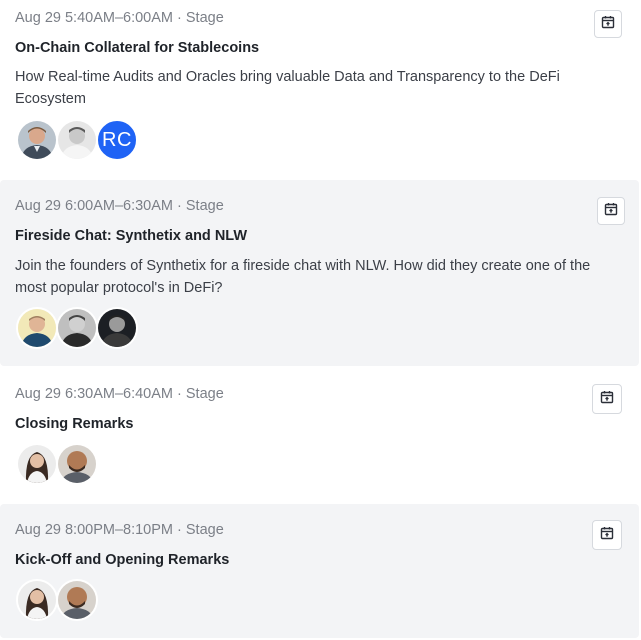 The width and height of the screenshot is (641, 640). What do you see at coordinates (137, 48) in the screenshot?
I see `session-title: On-Chain Collateral for Stablecoins` at bounding box center [137, 48].